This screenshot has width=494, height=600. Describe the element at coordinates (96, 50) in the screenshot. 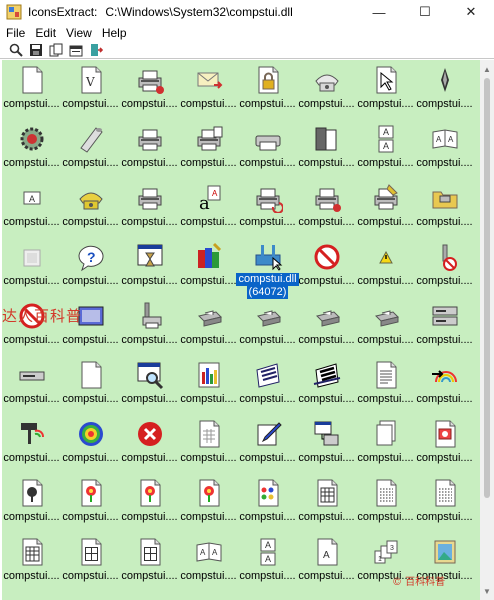

I see `exit-icon` at that location.